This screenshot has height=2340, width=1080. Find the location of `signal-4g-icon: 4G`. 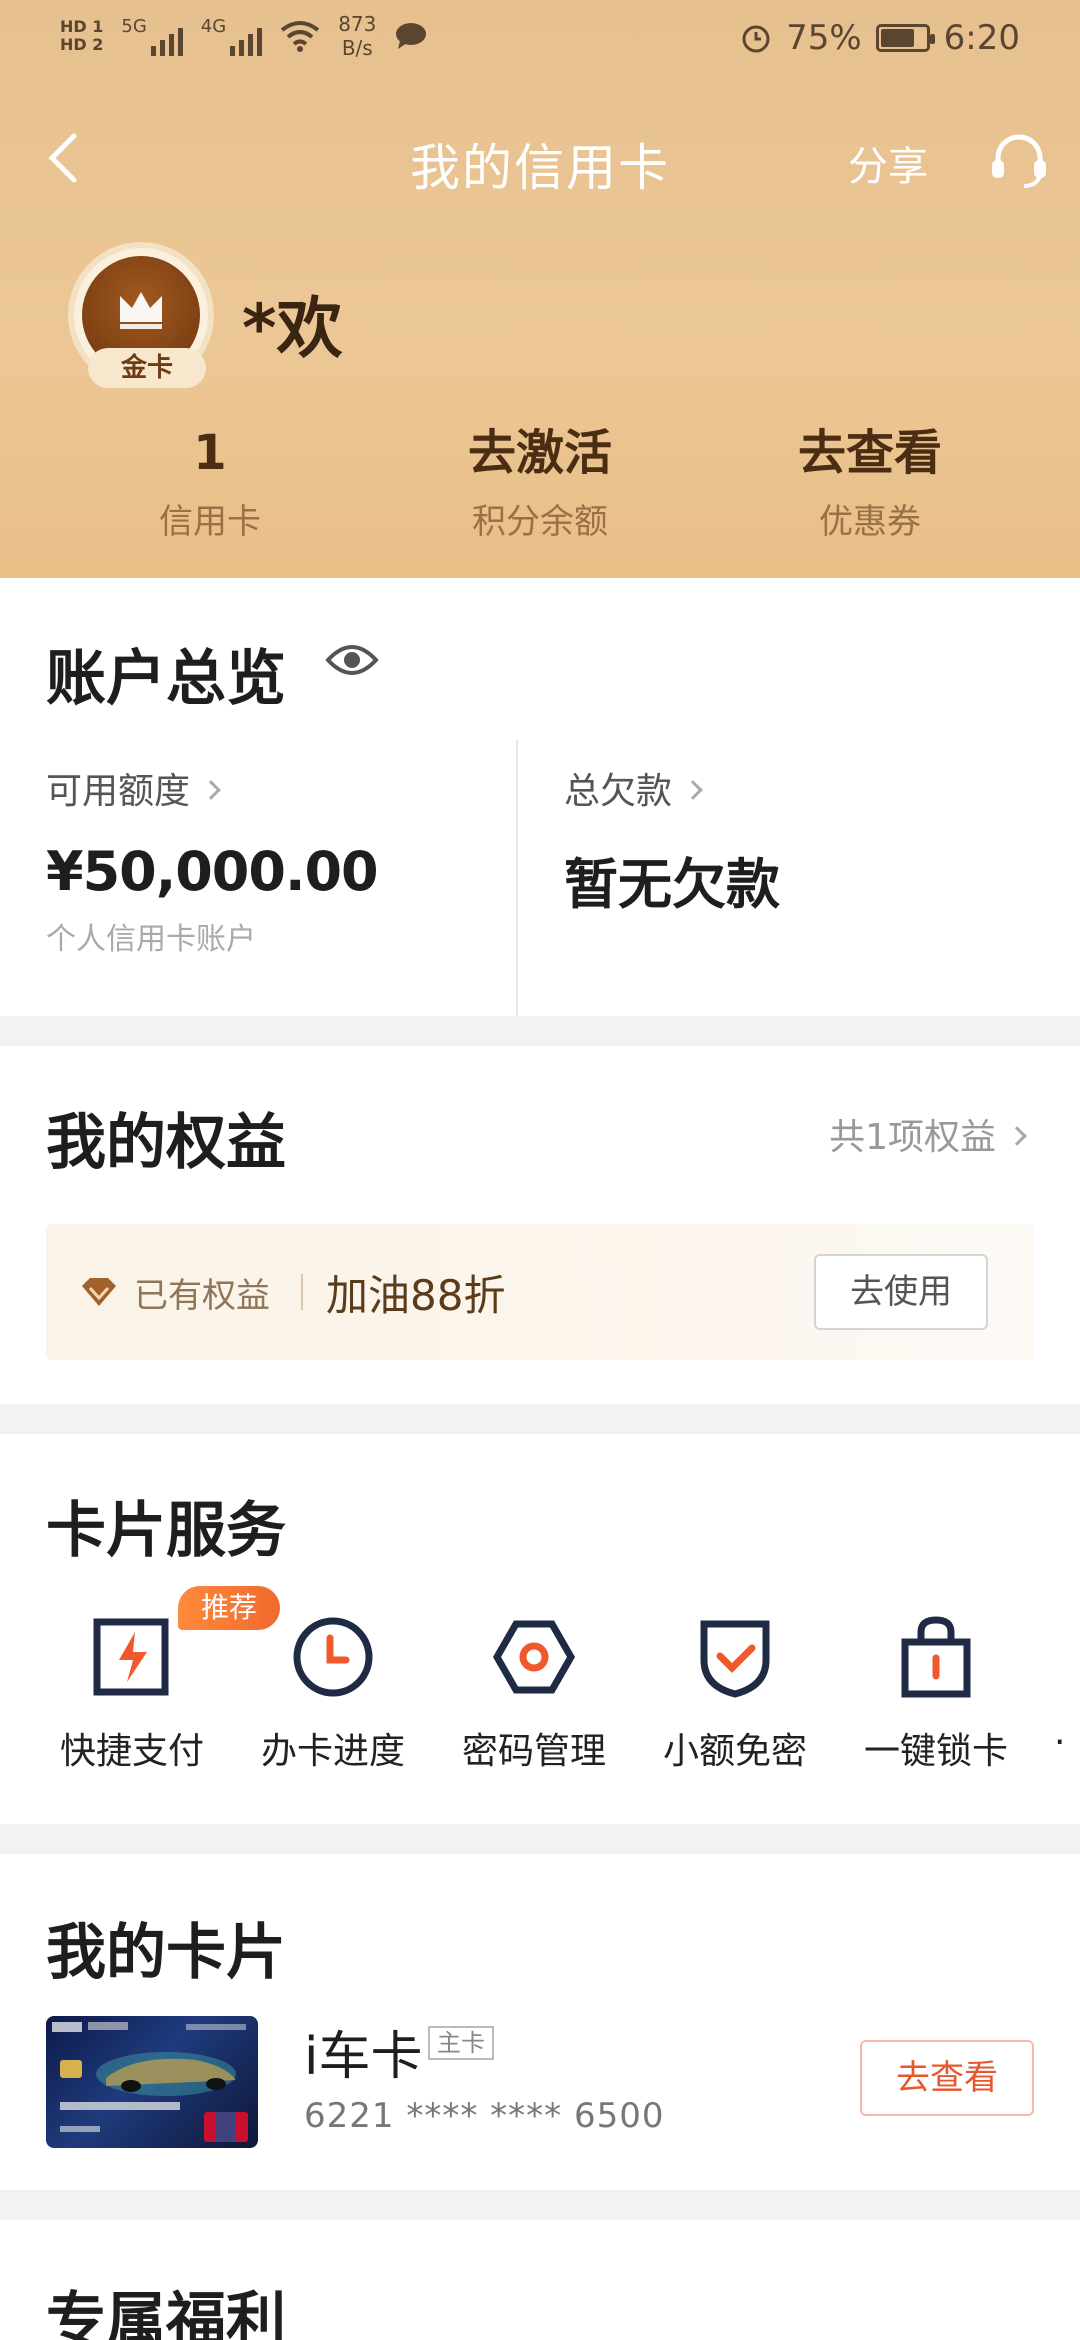

signal-4g-icon: 4G is located at coordinates (232, 36).